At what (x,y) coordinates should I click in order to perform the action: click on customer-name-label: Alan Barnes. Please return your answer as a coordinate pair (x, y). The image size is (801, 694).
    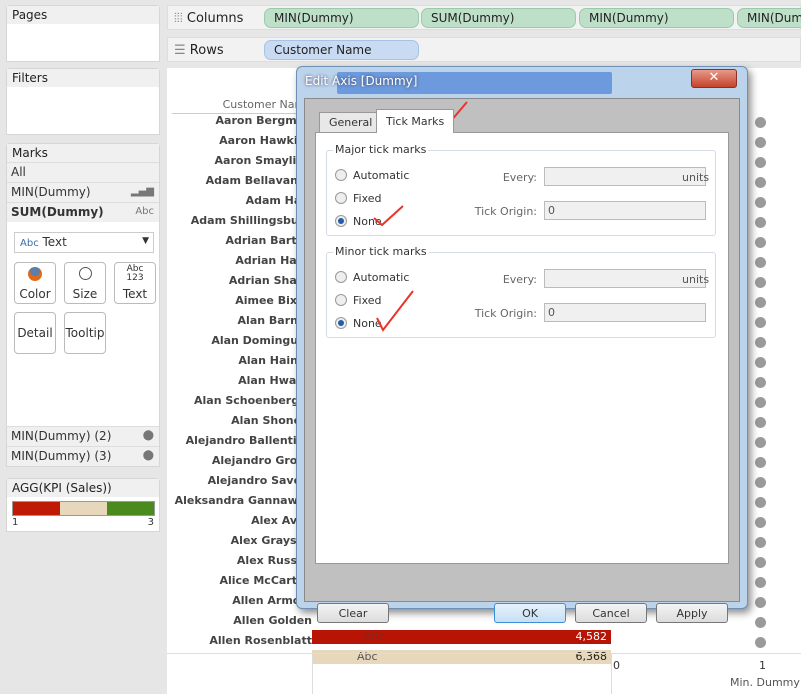
    Looking at the image, I should click on (242, 320).